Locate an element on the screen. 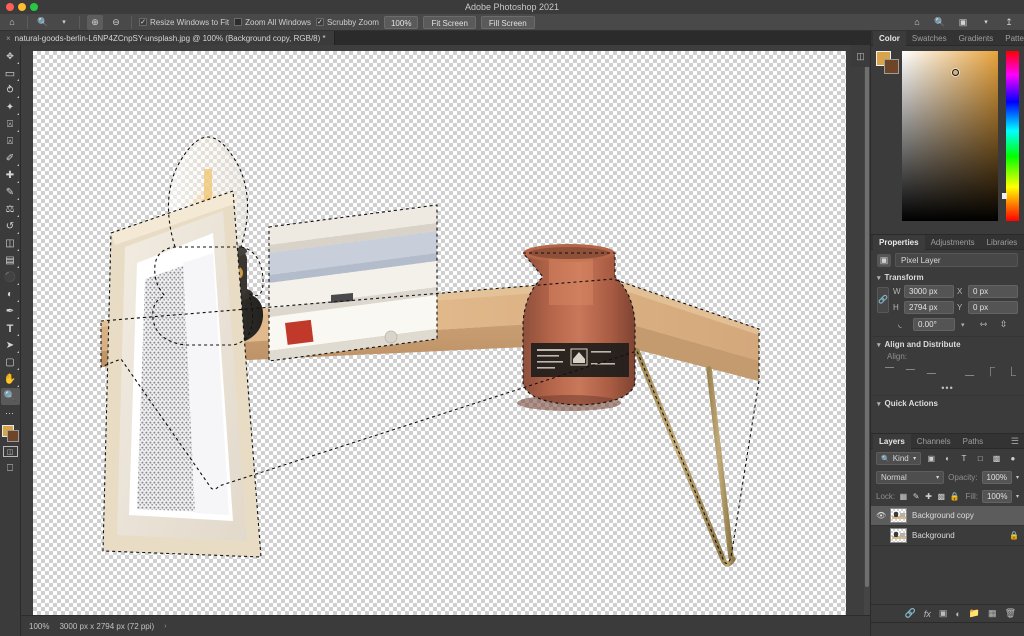 The height and width of the screenshot is (636, 1024). tab-patterns: Patterns is located at coordinates (1011, 38).